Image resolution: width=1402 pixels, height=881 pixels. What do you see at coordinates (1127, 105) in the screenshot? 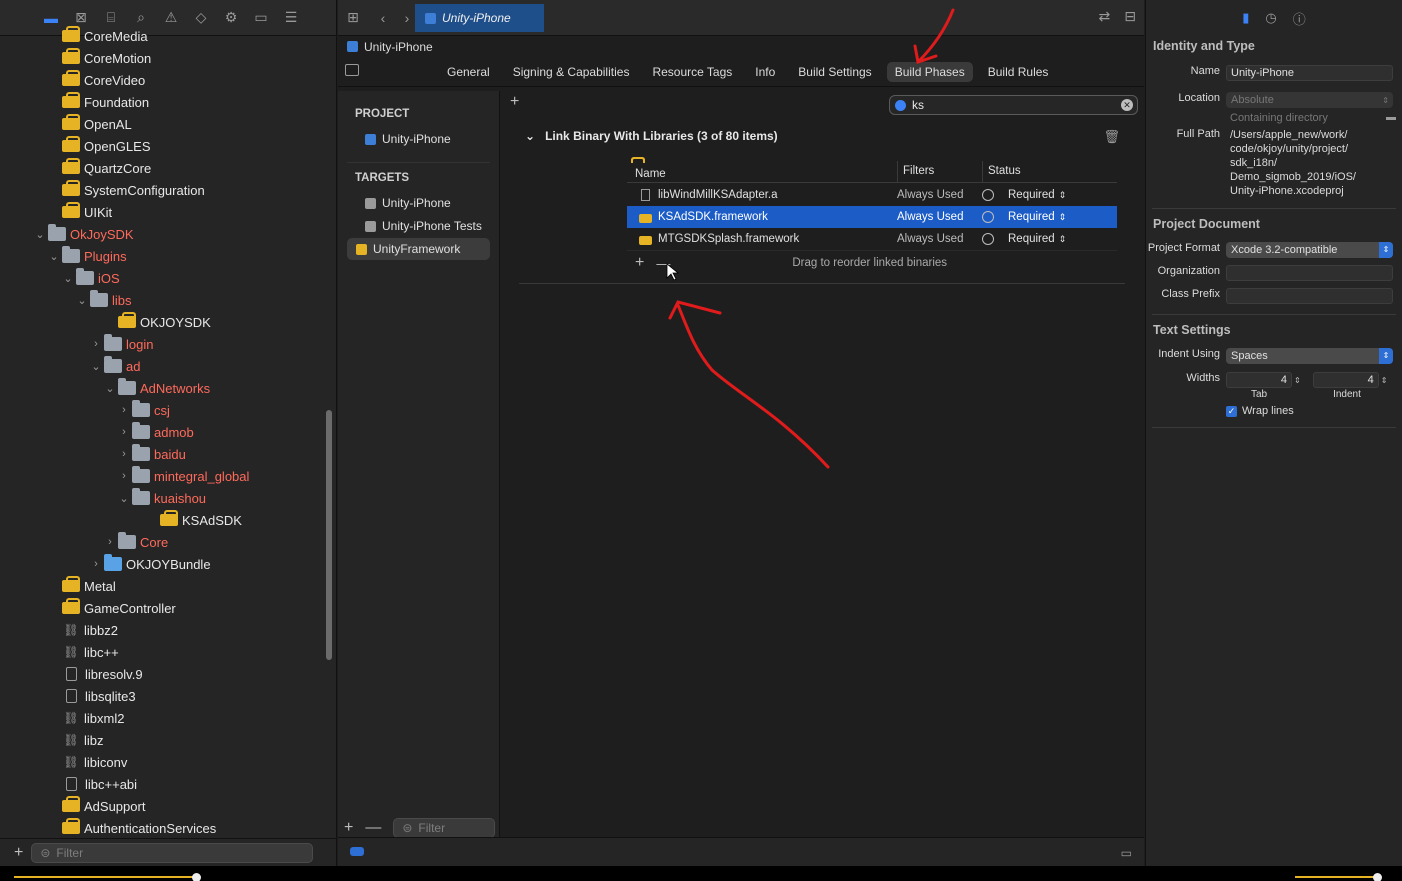
I see `clear-search-icon: ✕` at bounding box center [1127, 105].